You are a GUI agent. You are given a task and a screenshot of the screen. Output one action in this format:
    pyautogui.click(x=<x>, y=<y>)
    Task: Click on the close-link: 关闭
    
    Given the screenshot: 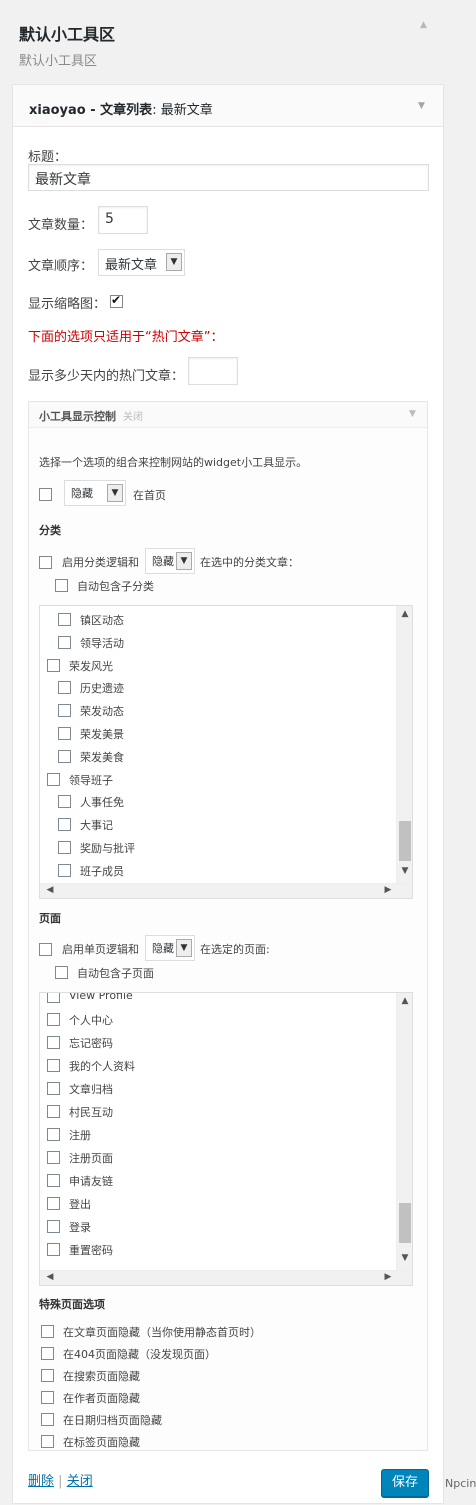 What is the action you would take?
    pyautogui.click(x=80, y=1481)
    